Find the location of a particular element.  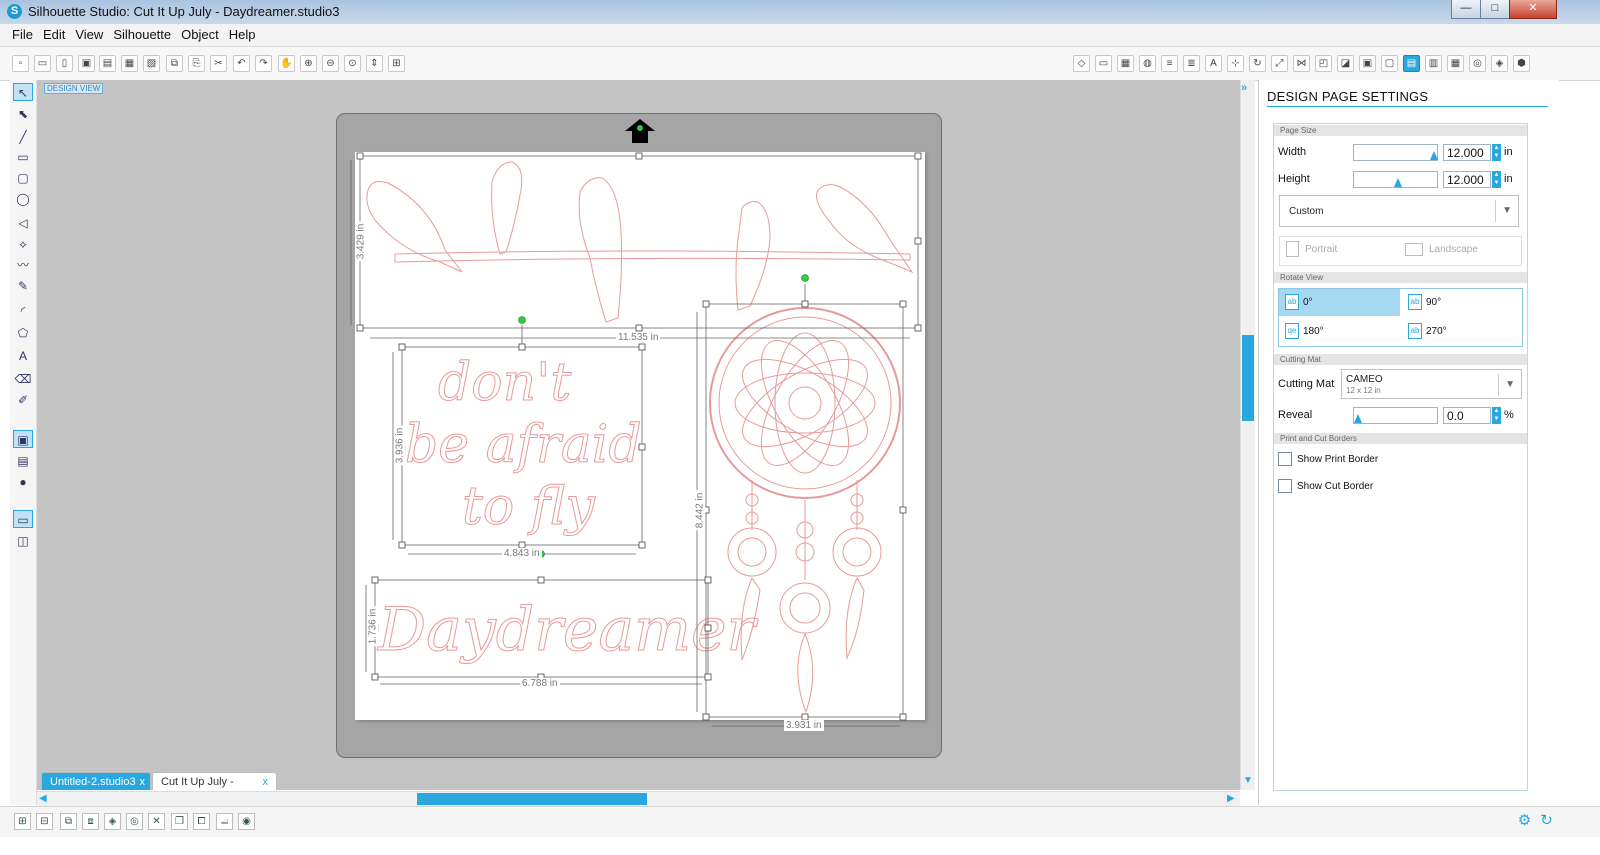

pixel-scan-icon: ◎ is located at coordinates (1477, 63).